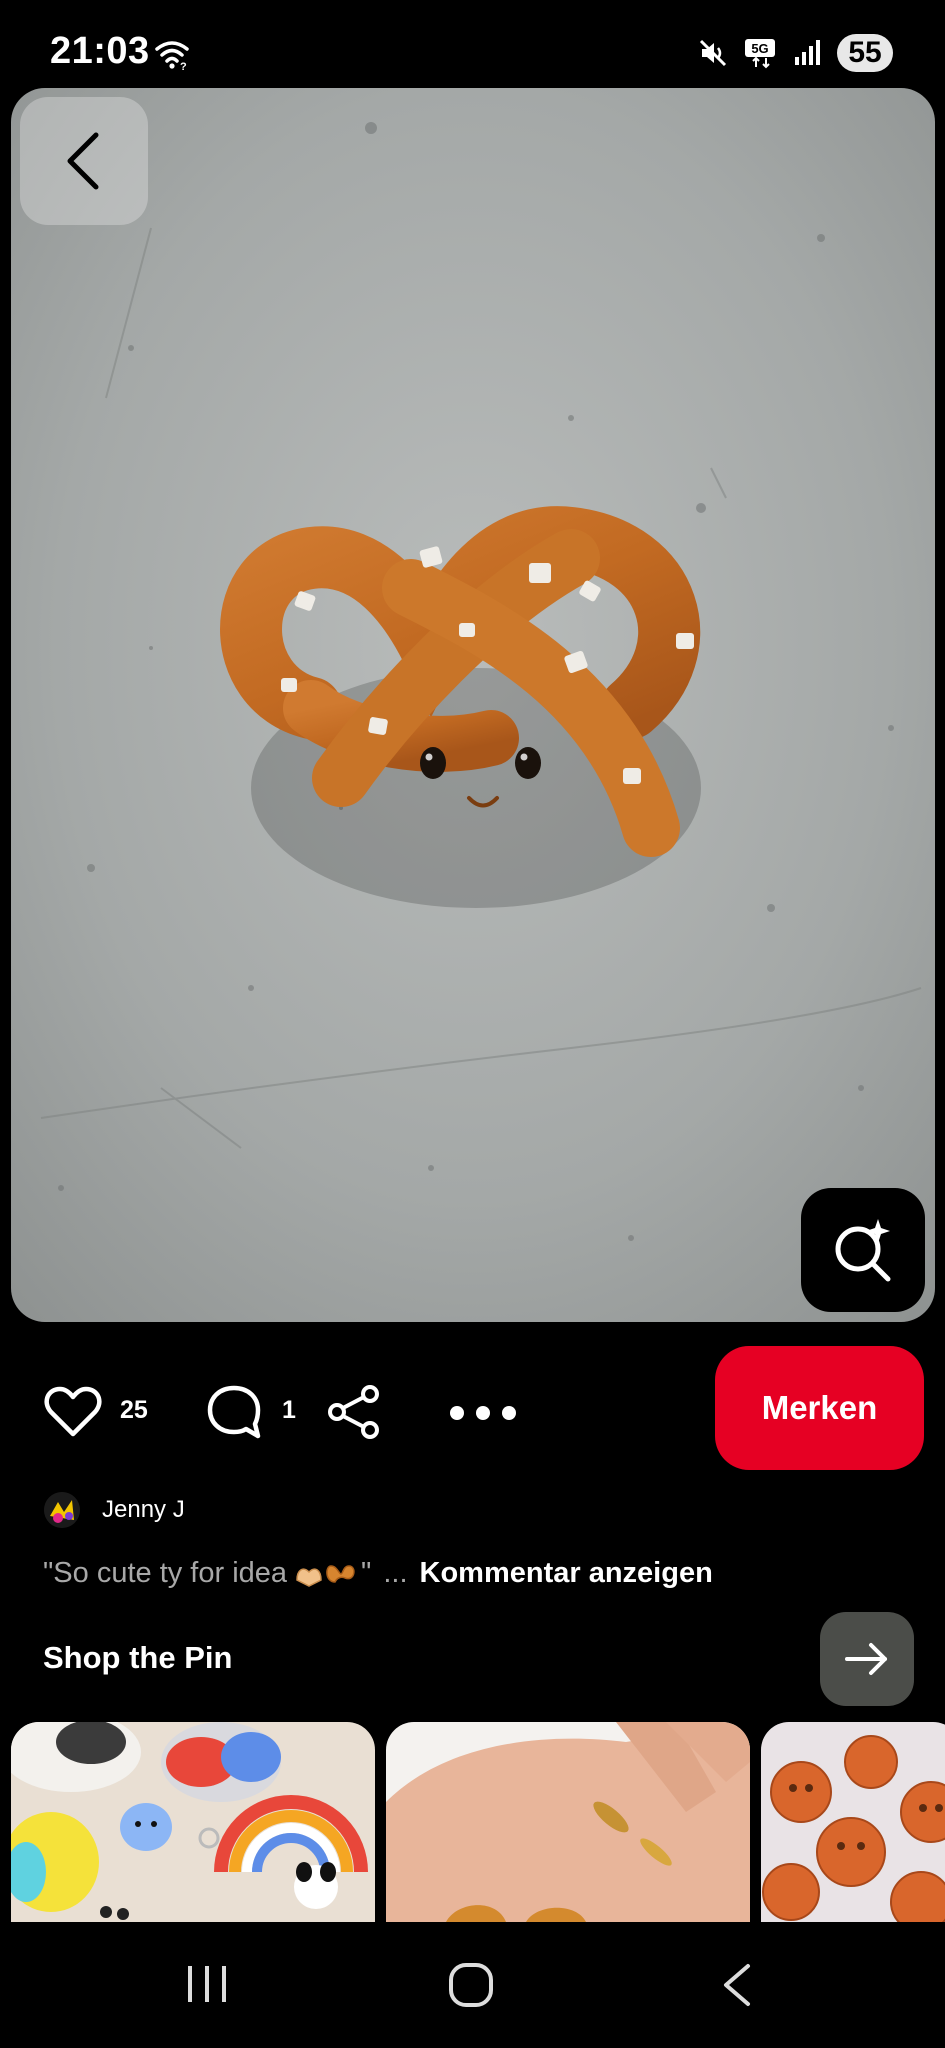 This screenshot has width=945, height=2048. I want to click on view-comment-link: Kommentar anzeigen, so click(566, 1573).